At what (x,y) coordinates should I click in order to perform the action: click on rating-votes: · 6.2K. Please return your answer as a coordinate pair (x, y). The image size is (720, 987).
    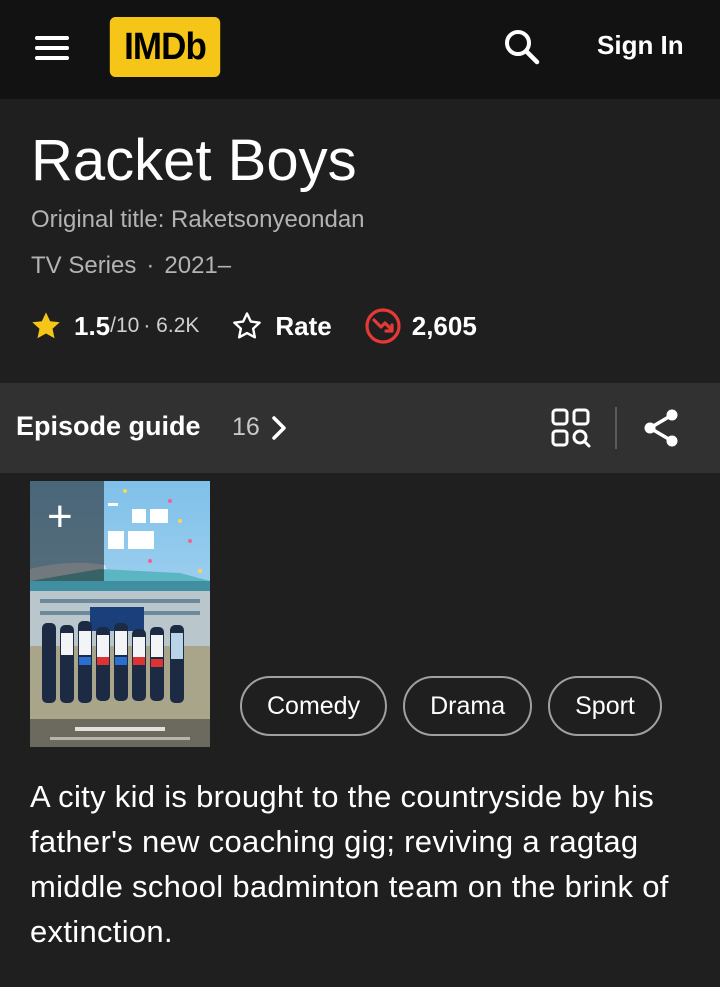
    Looking at the image, I should click on (171, 325).